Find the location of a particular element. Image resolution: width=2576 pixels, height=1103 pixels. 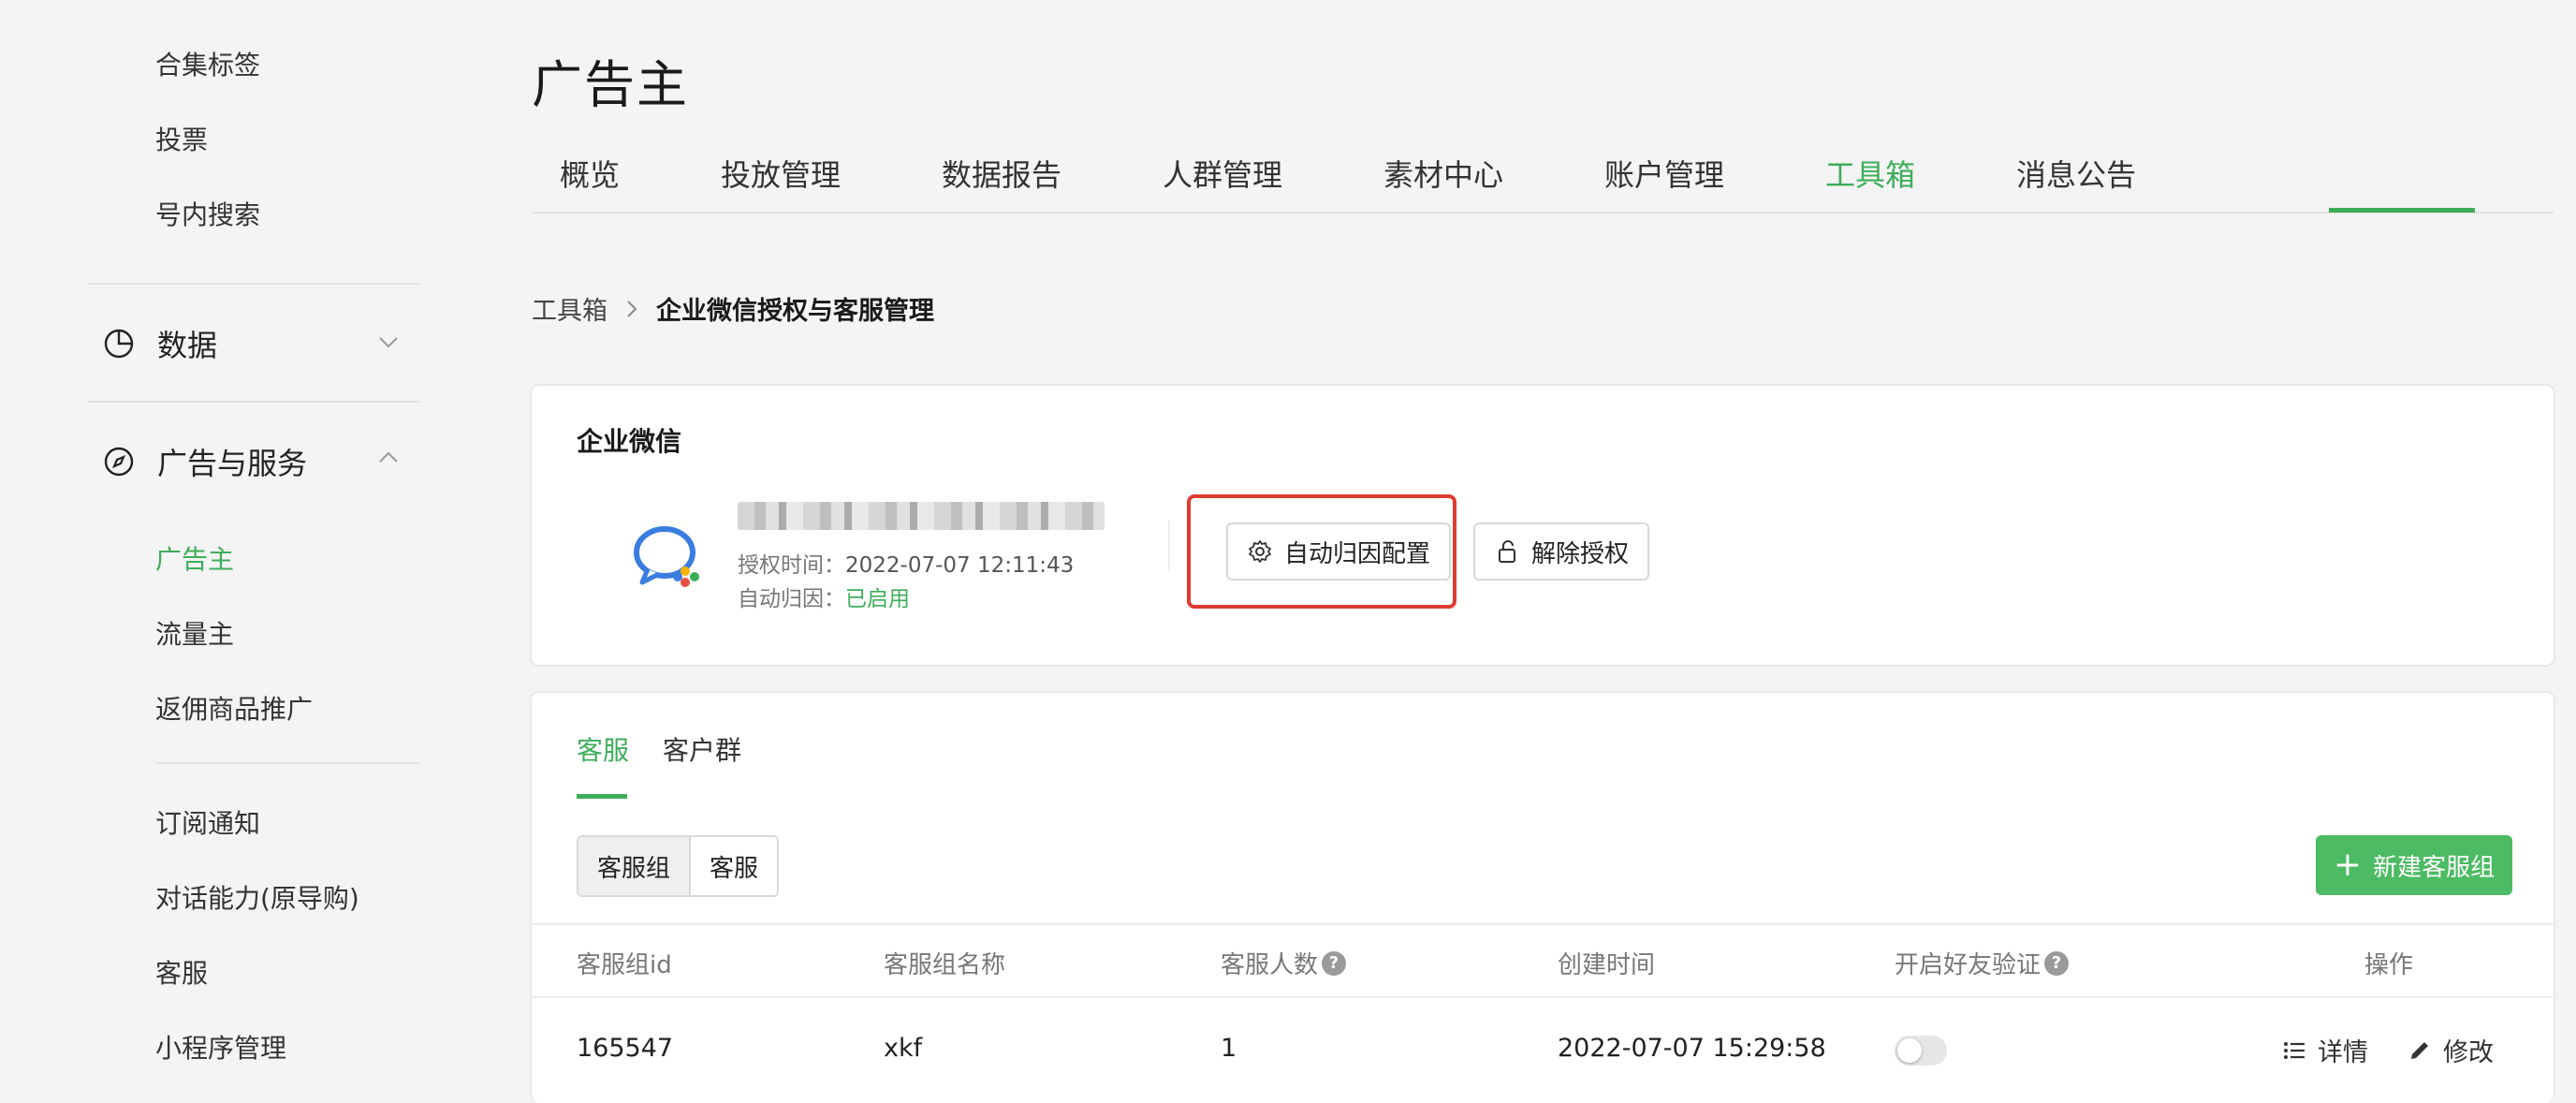

table-header: 客服组id 客服组名称 客服人数 ? 创建时间 开启好友验证 ? 操作 is located at coordinates (1543, 961).